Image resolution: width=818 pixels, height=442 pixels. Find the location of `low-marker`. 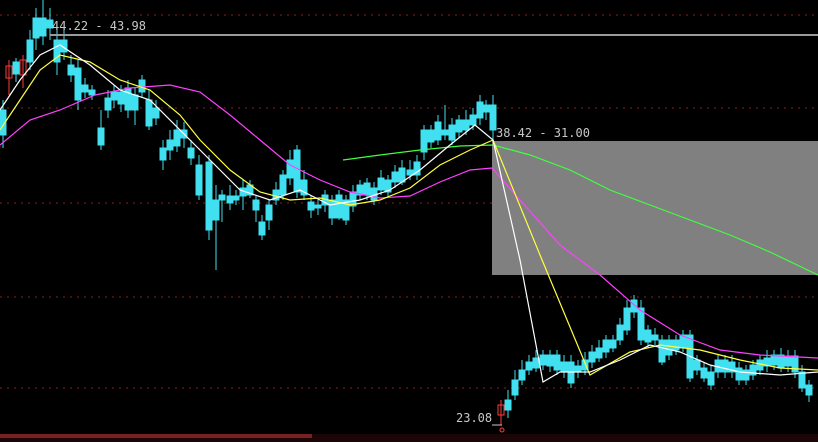

low-marker is located at coordinates (498, 428).